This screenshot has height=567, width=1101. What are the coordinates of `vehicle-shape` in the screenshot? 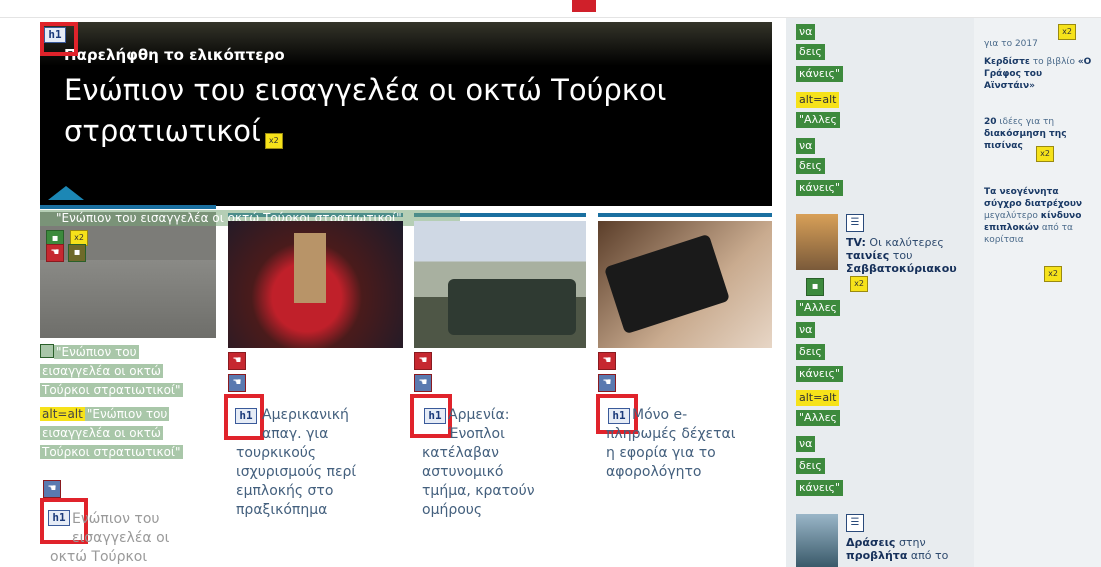 It's located at (512, 307).